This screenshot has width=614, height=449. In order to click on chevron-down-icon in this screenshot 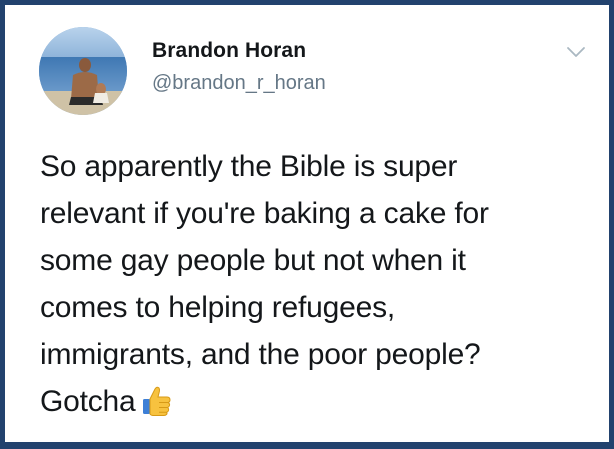, I will do `click(576, 52)`.